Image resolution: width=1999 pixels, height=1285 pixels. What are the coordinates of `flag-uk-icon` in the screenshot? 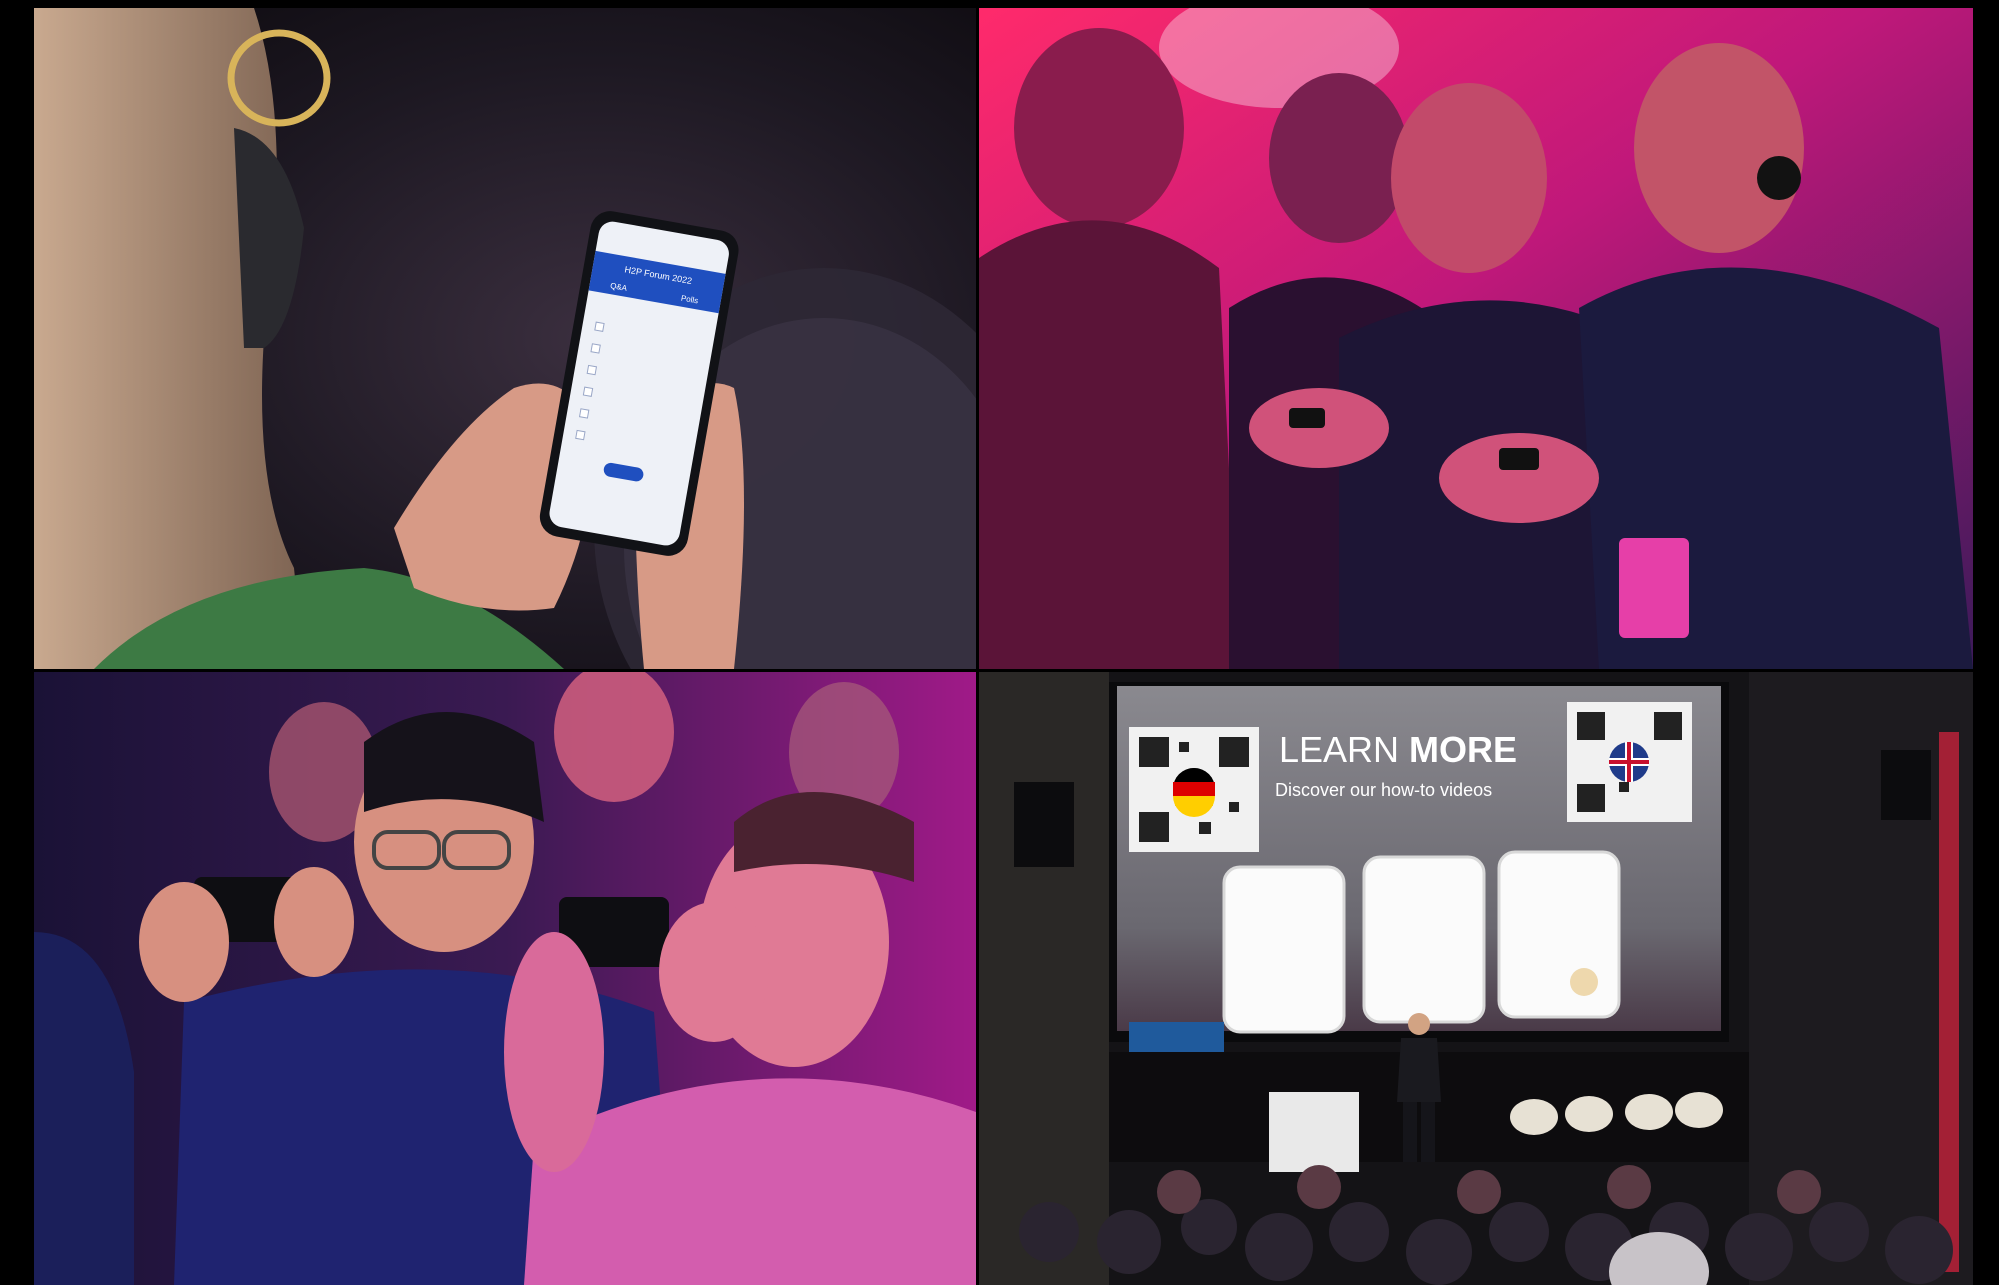 It's located at (1629, 762).